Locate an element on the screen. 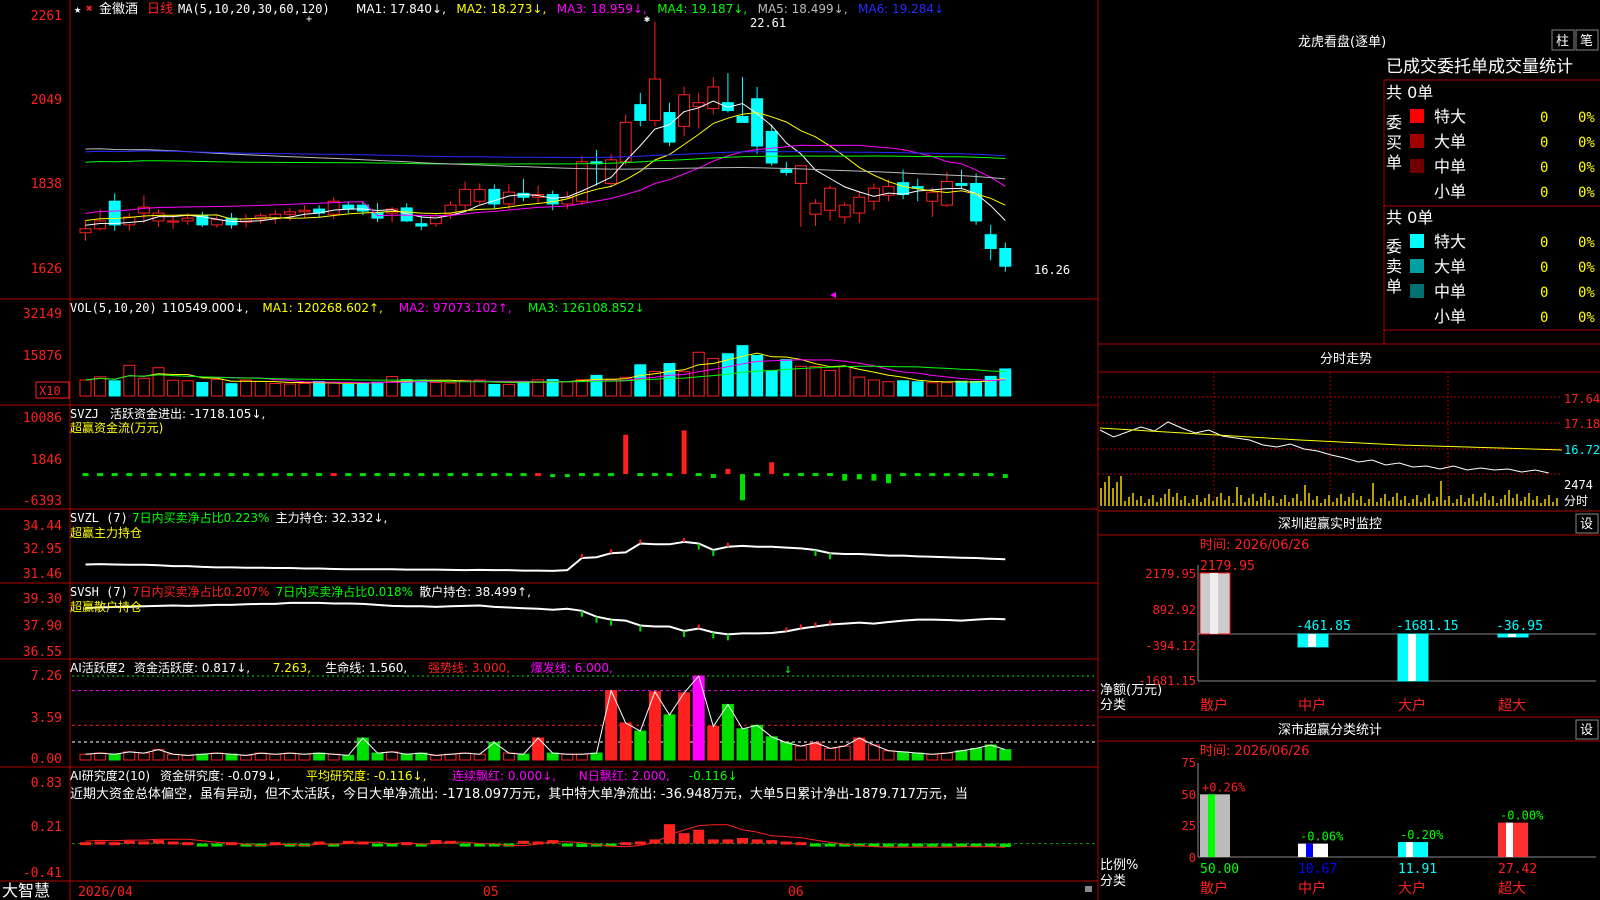 The width and height of the screenshot is (1600, 900). monitor-x-label: 分类 is located at coordinates (1113, 705).